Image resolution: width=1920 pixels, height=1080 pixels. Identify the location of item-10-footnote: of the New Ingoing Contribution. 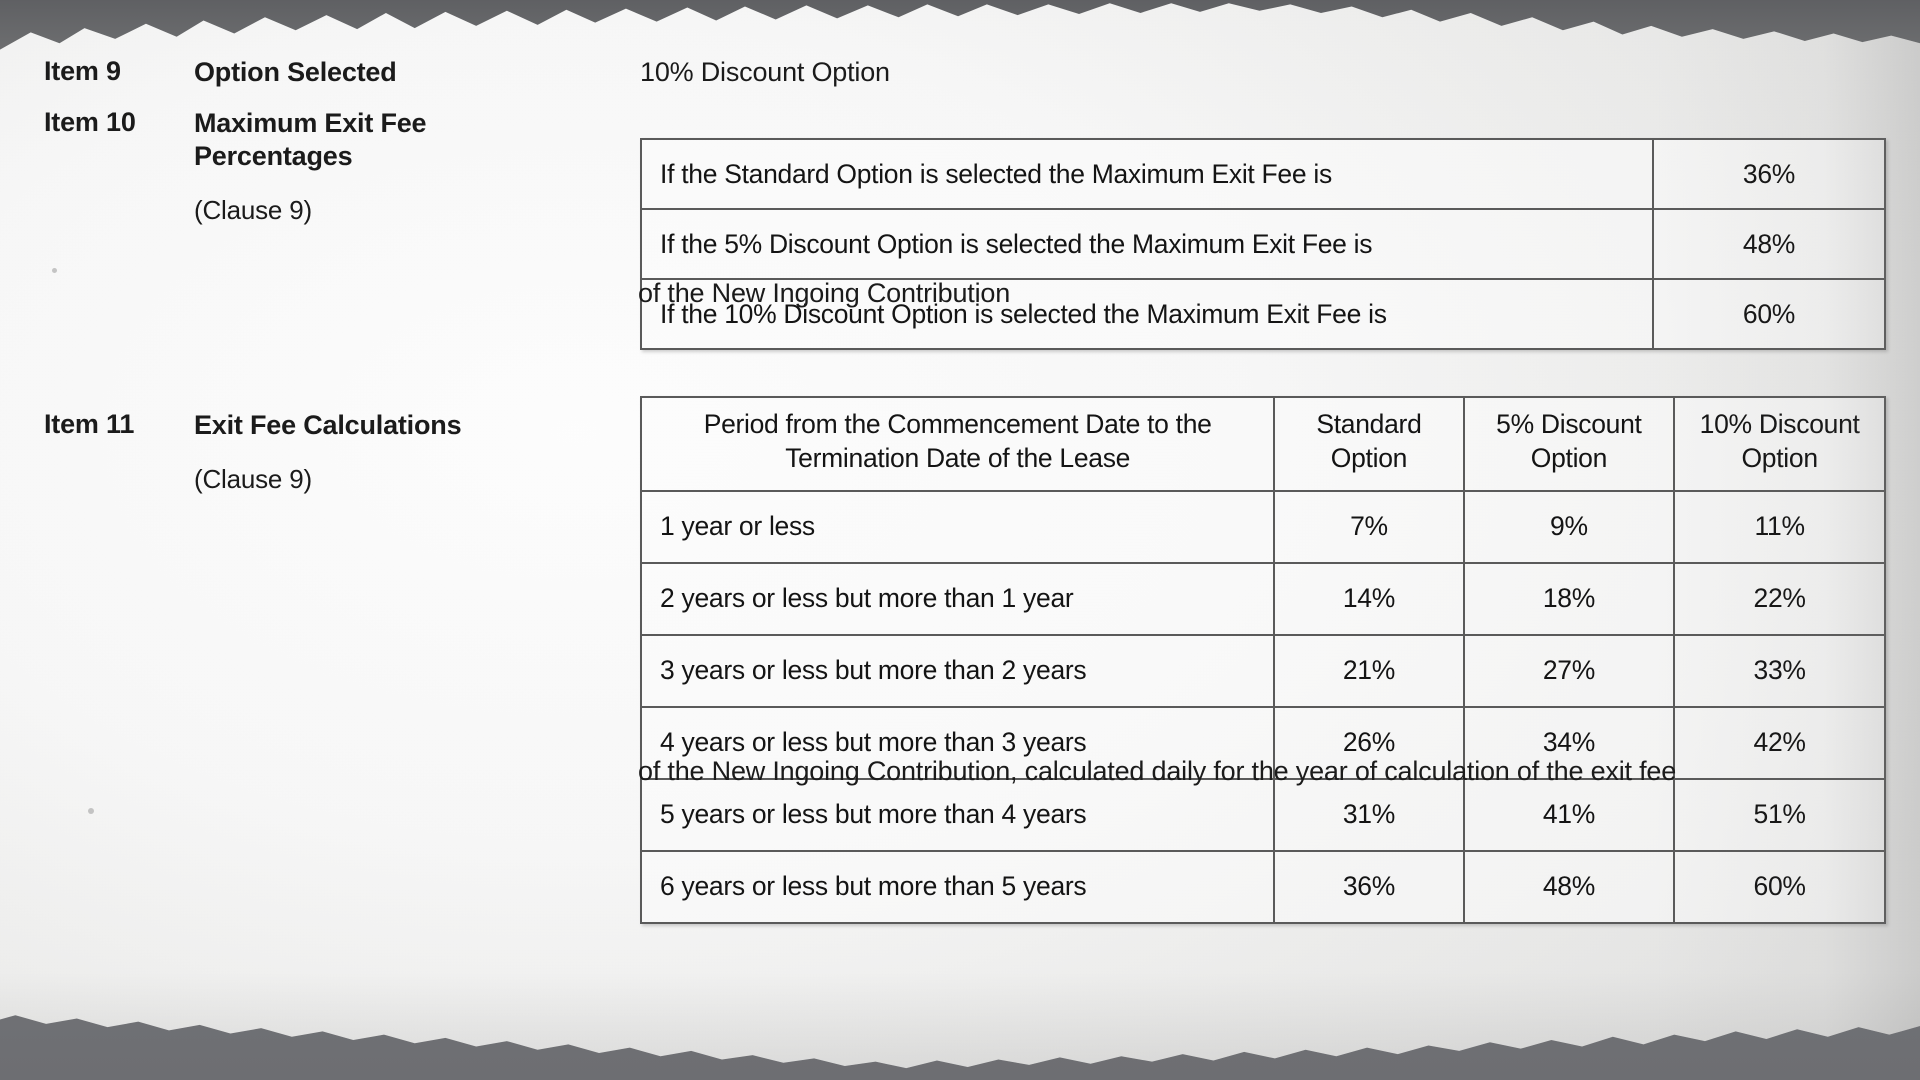
(824, 293).